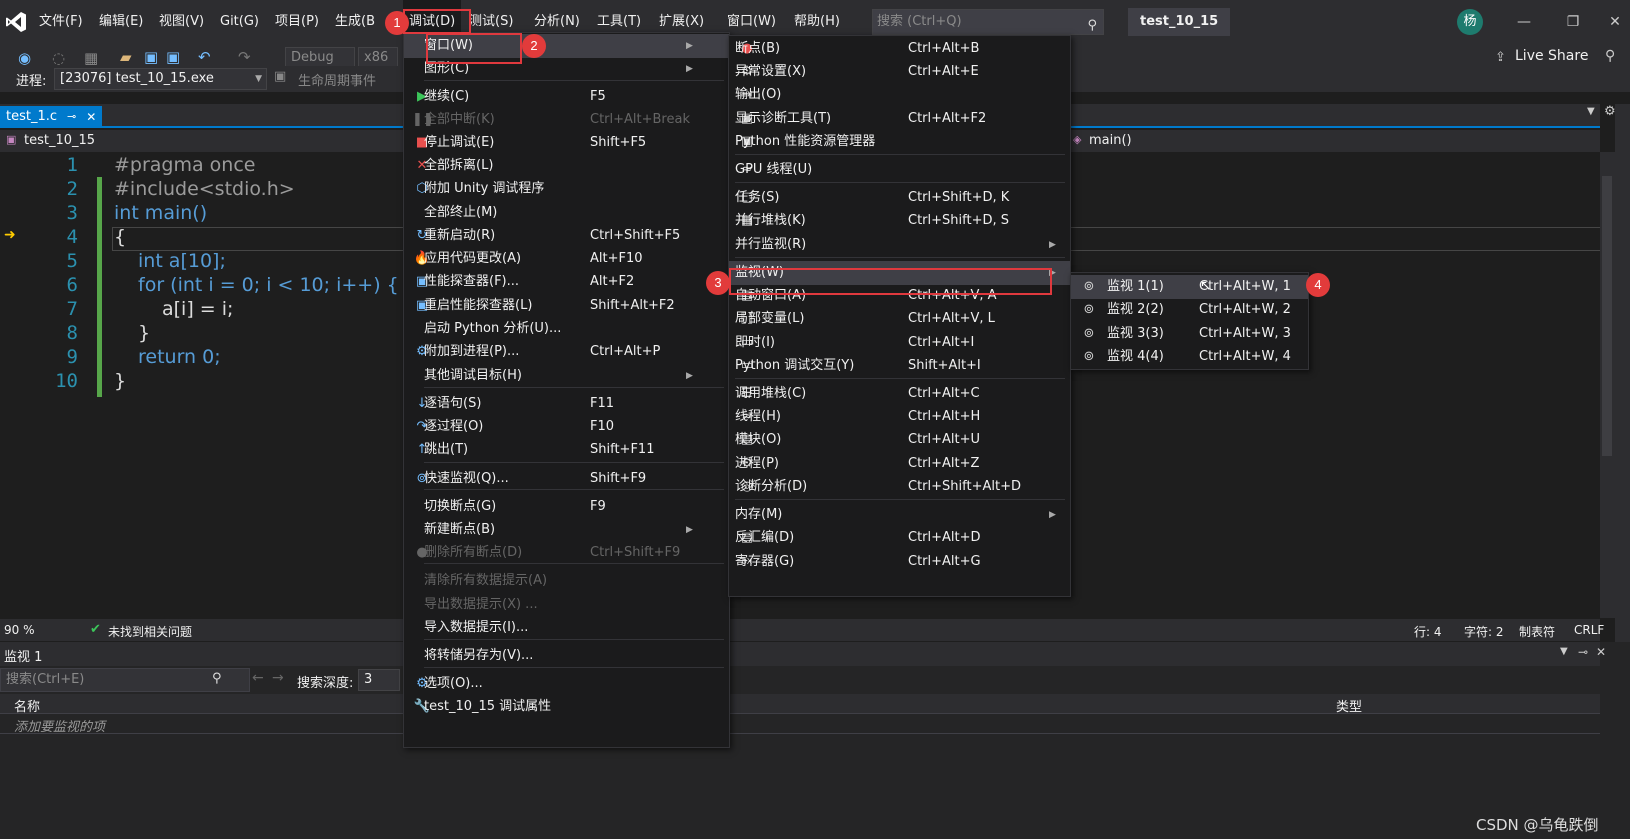 This screenshot has width=1630, height=839. Describe the element at coordinates (1583, 652) in the screenshot. I see `panel-pin-icon: ⊸` at that location.